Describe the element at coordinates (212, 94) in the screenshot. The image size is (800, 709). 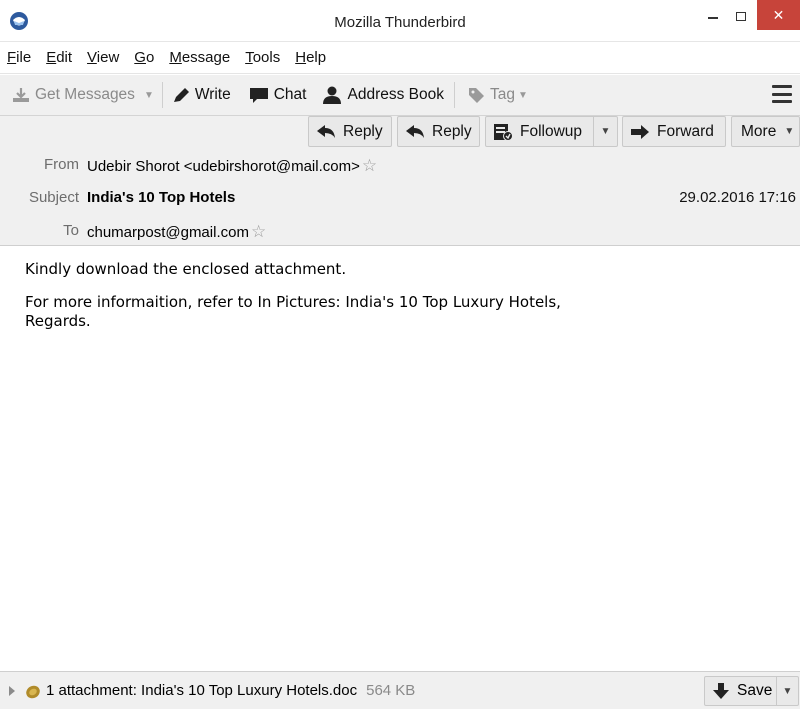
I see `write-label: Write` at that location.